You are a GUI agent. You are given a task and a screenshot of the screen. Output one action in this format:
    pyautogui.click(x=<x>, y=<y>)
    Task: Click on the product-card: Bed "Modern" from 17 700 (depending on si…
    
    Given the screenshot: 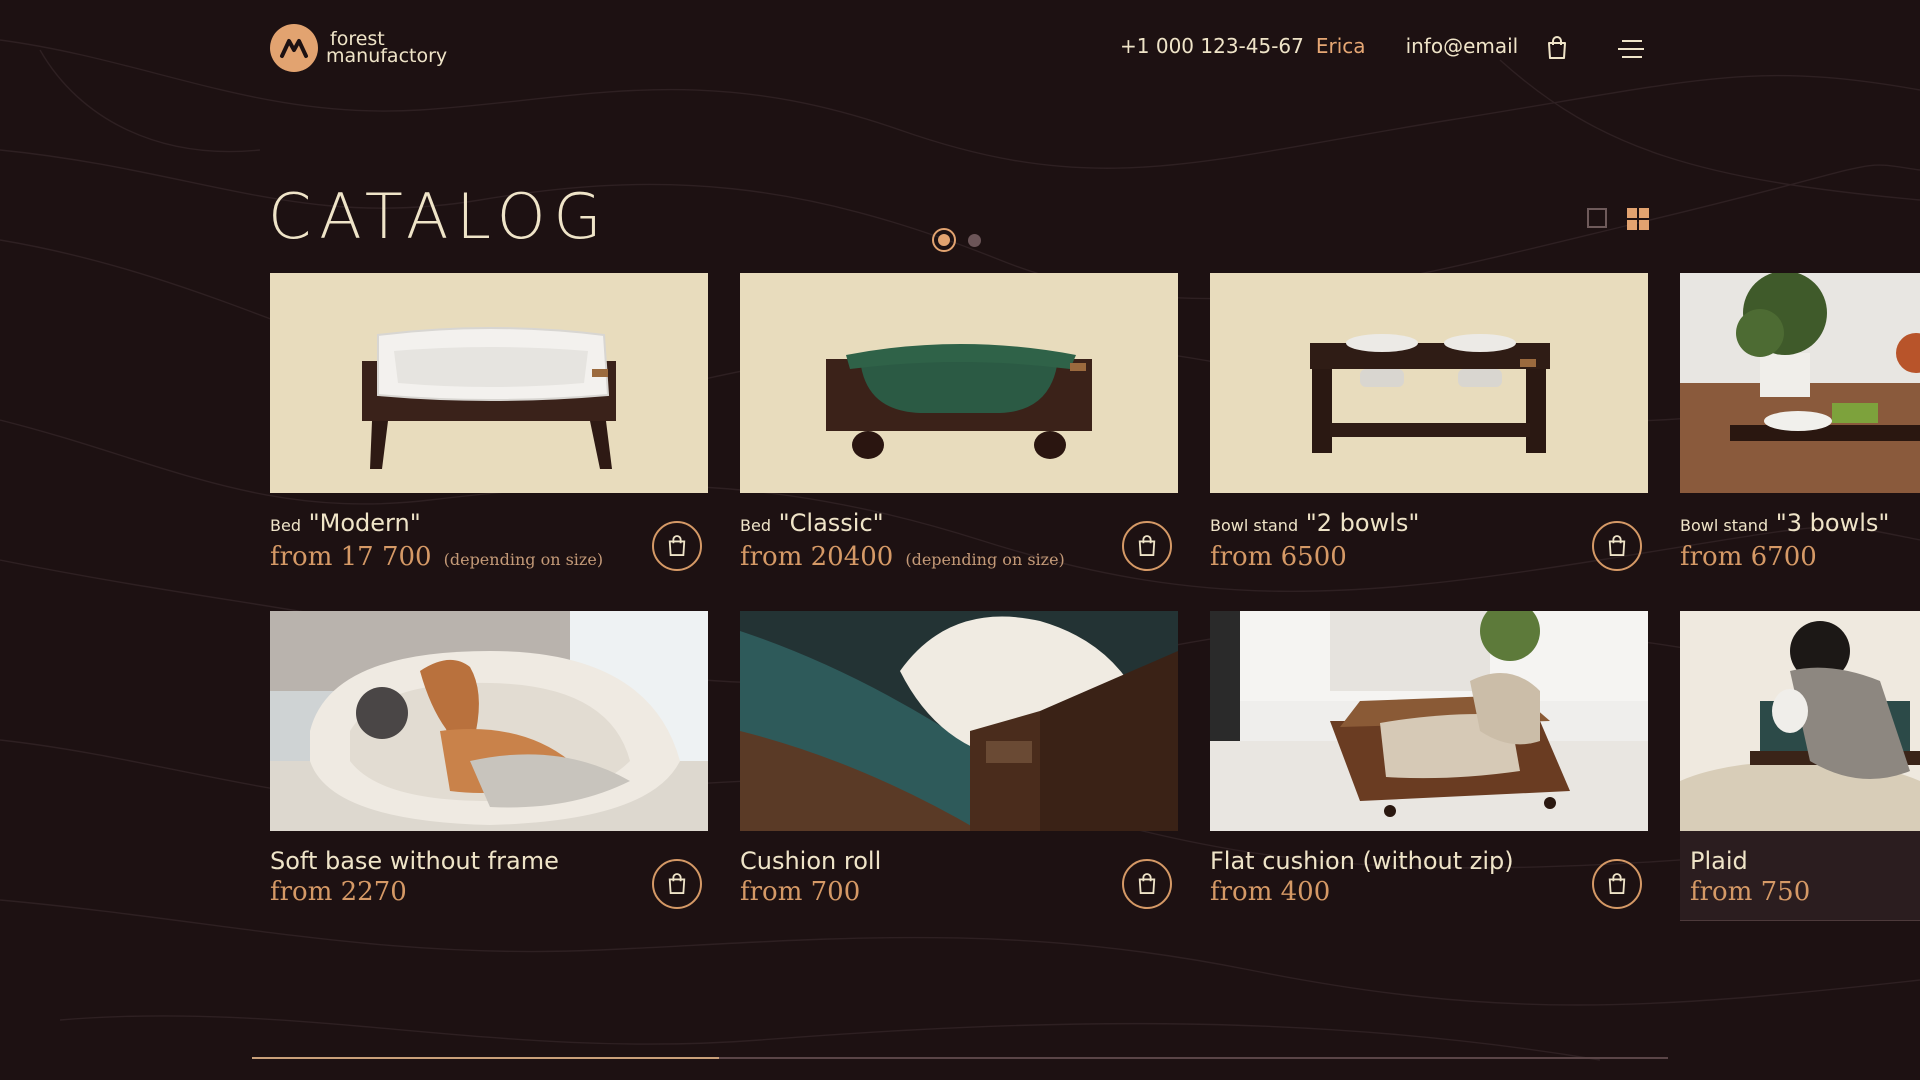 What is the action you would take?
    pyautogui.click(x=489, y=428)
    